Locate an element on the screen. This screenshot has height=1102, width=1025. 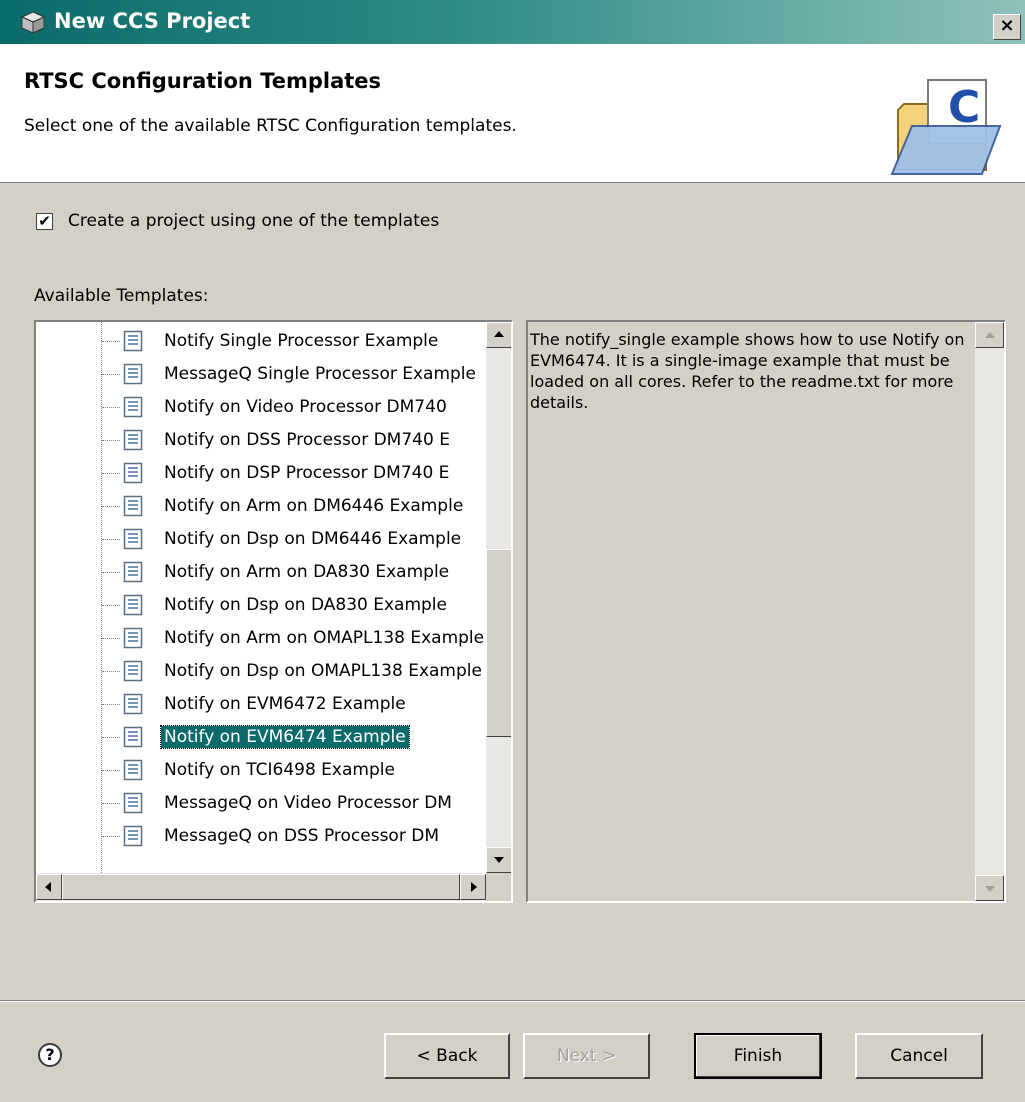
window-title: New CCS Project is located at coordinates (152, 21).